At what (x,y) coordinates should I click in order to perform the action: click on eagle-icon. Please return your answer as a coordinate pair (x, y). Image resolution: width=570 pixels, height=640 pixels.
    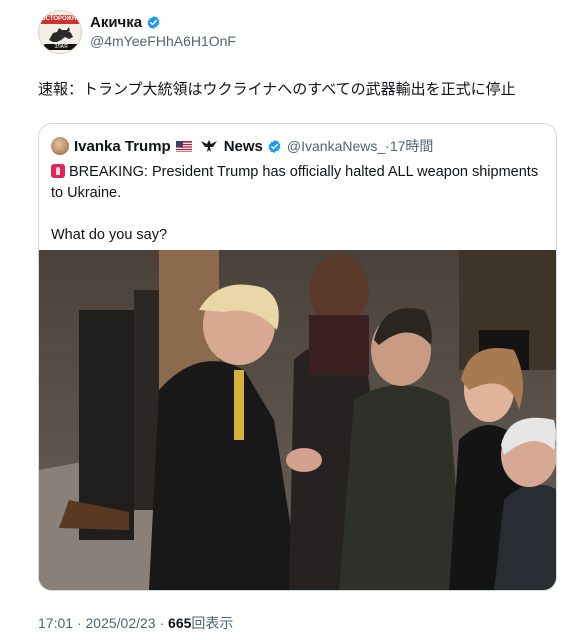
    Looking at the image, I should click on (208, 146).